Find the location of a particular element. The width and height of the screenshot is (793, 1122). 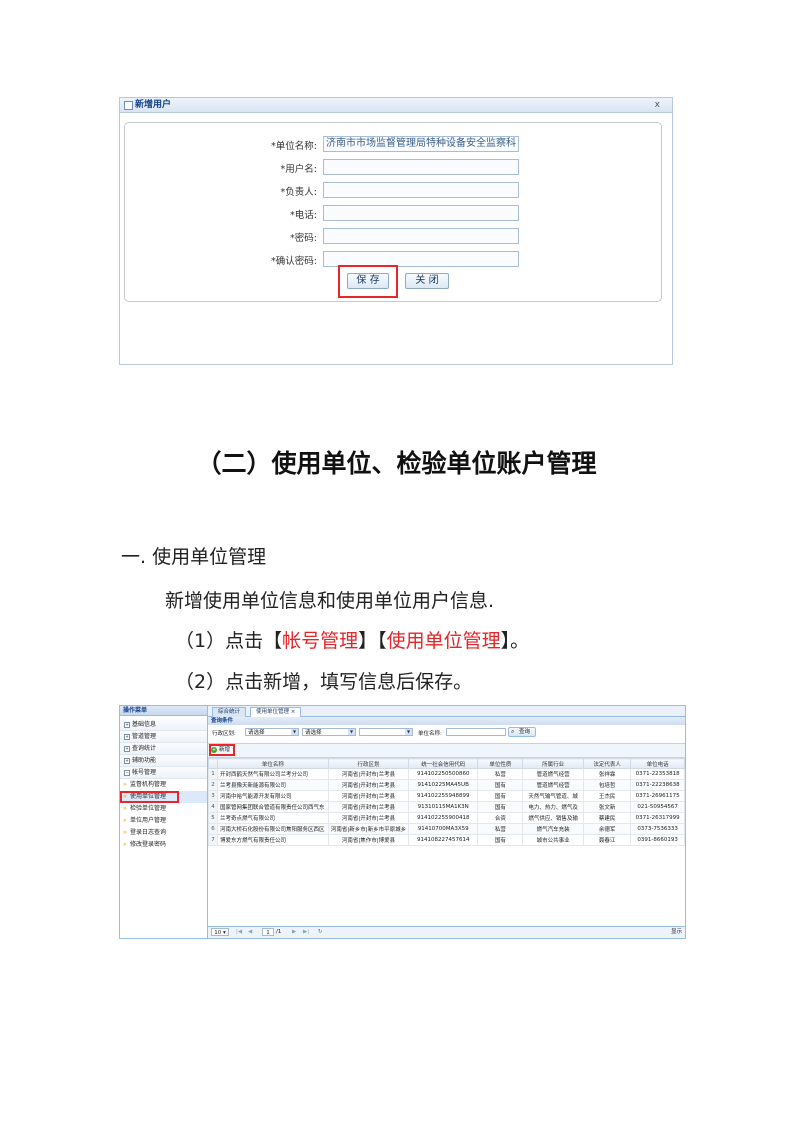

cell: 河南省|焦作市|博爱县 is located at coordinates (368, 840).